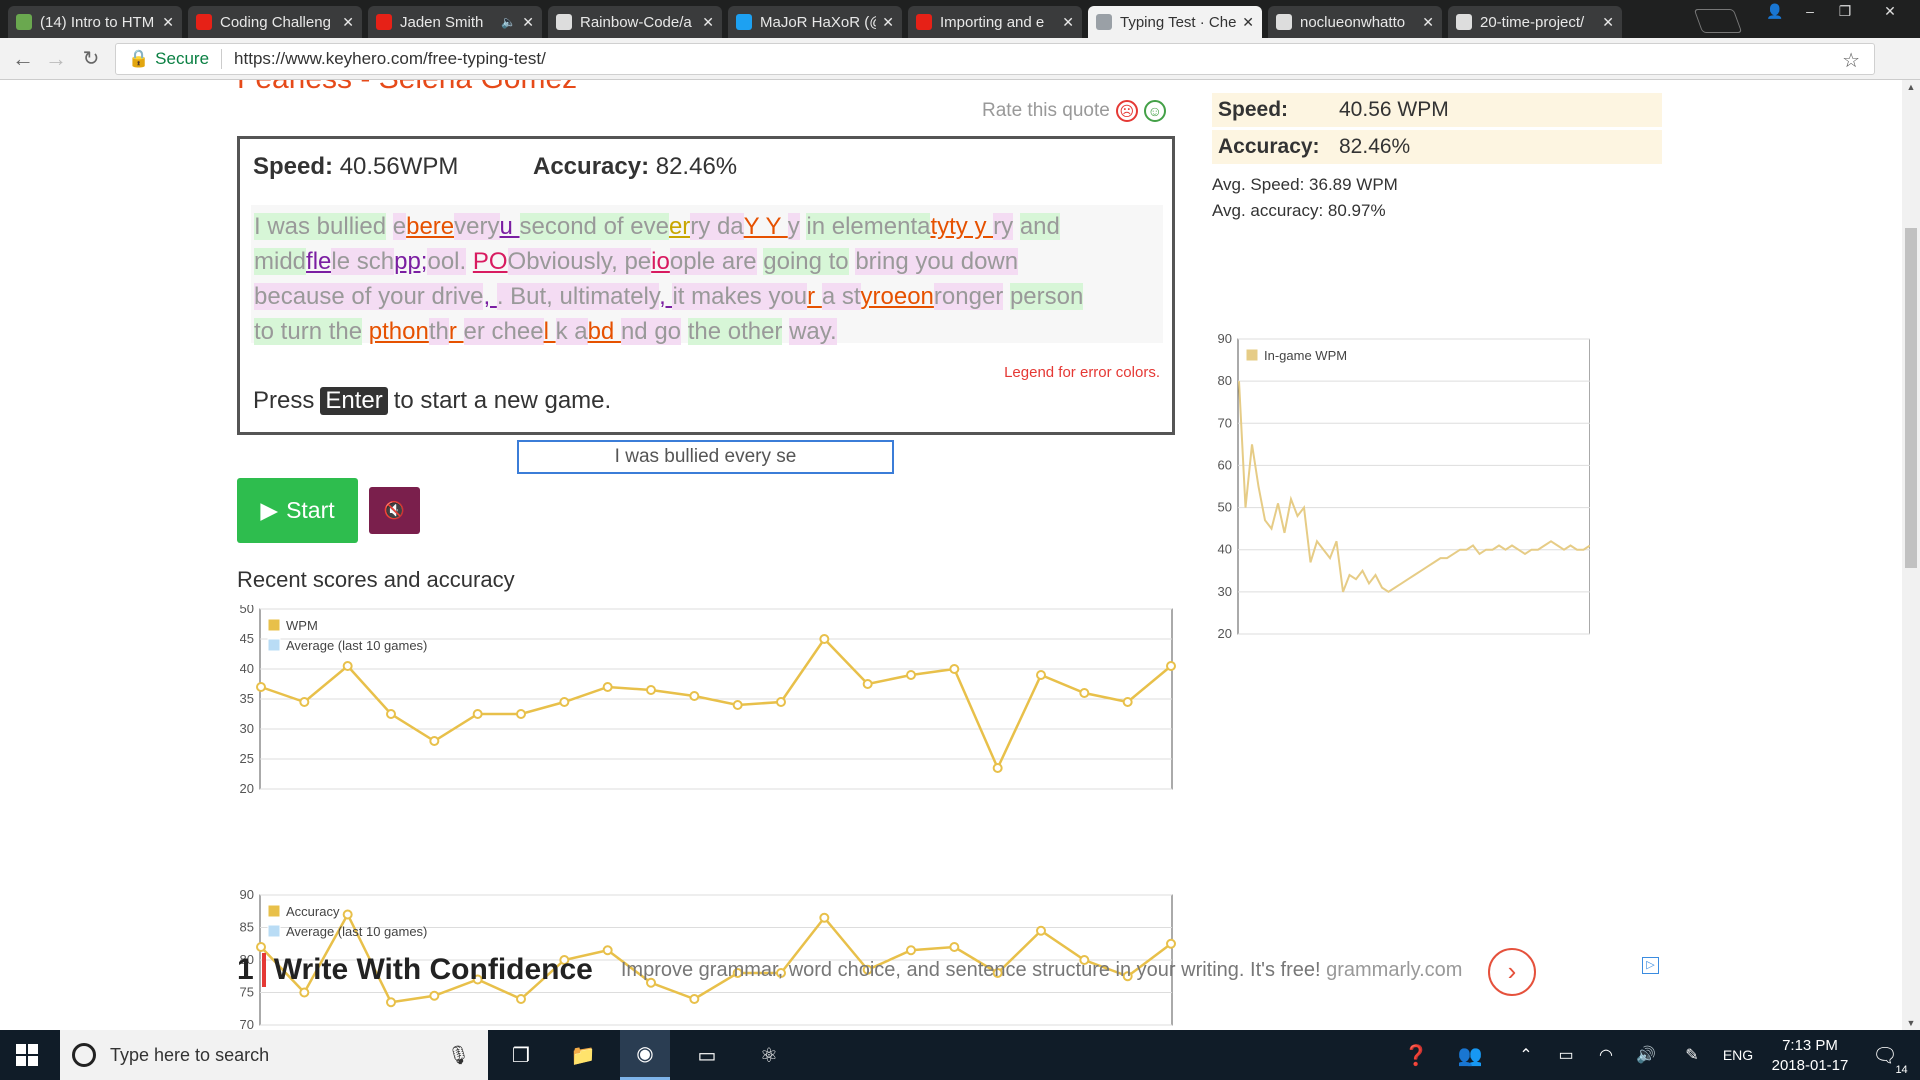  What do you see at coordinates (1911, 87) in the screenshot?
I see `scroll-up-icon: ▲` at bounding box center [1911, 87].